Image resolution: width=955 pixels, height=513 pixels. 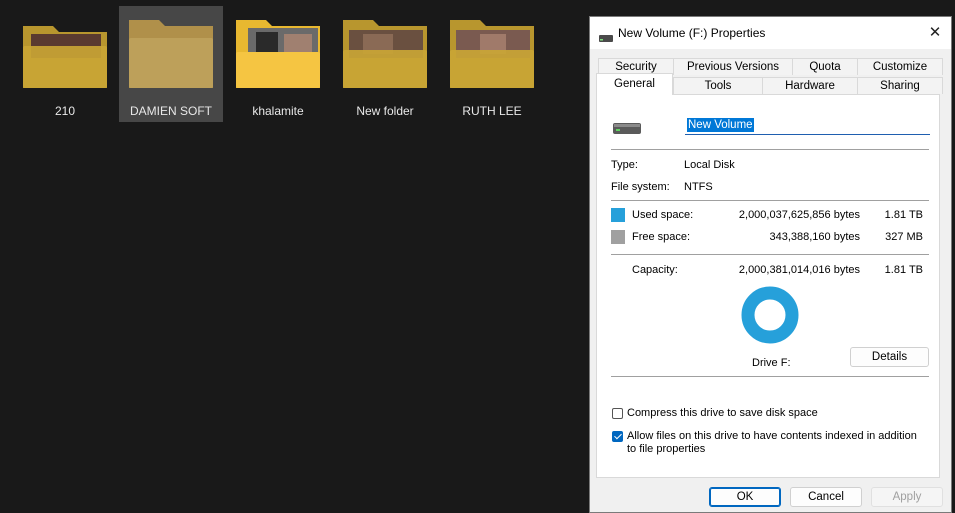 I want to click on used-space-label: Used space:, so click(x=663, y=215).